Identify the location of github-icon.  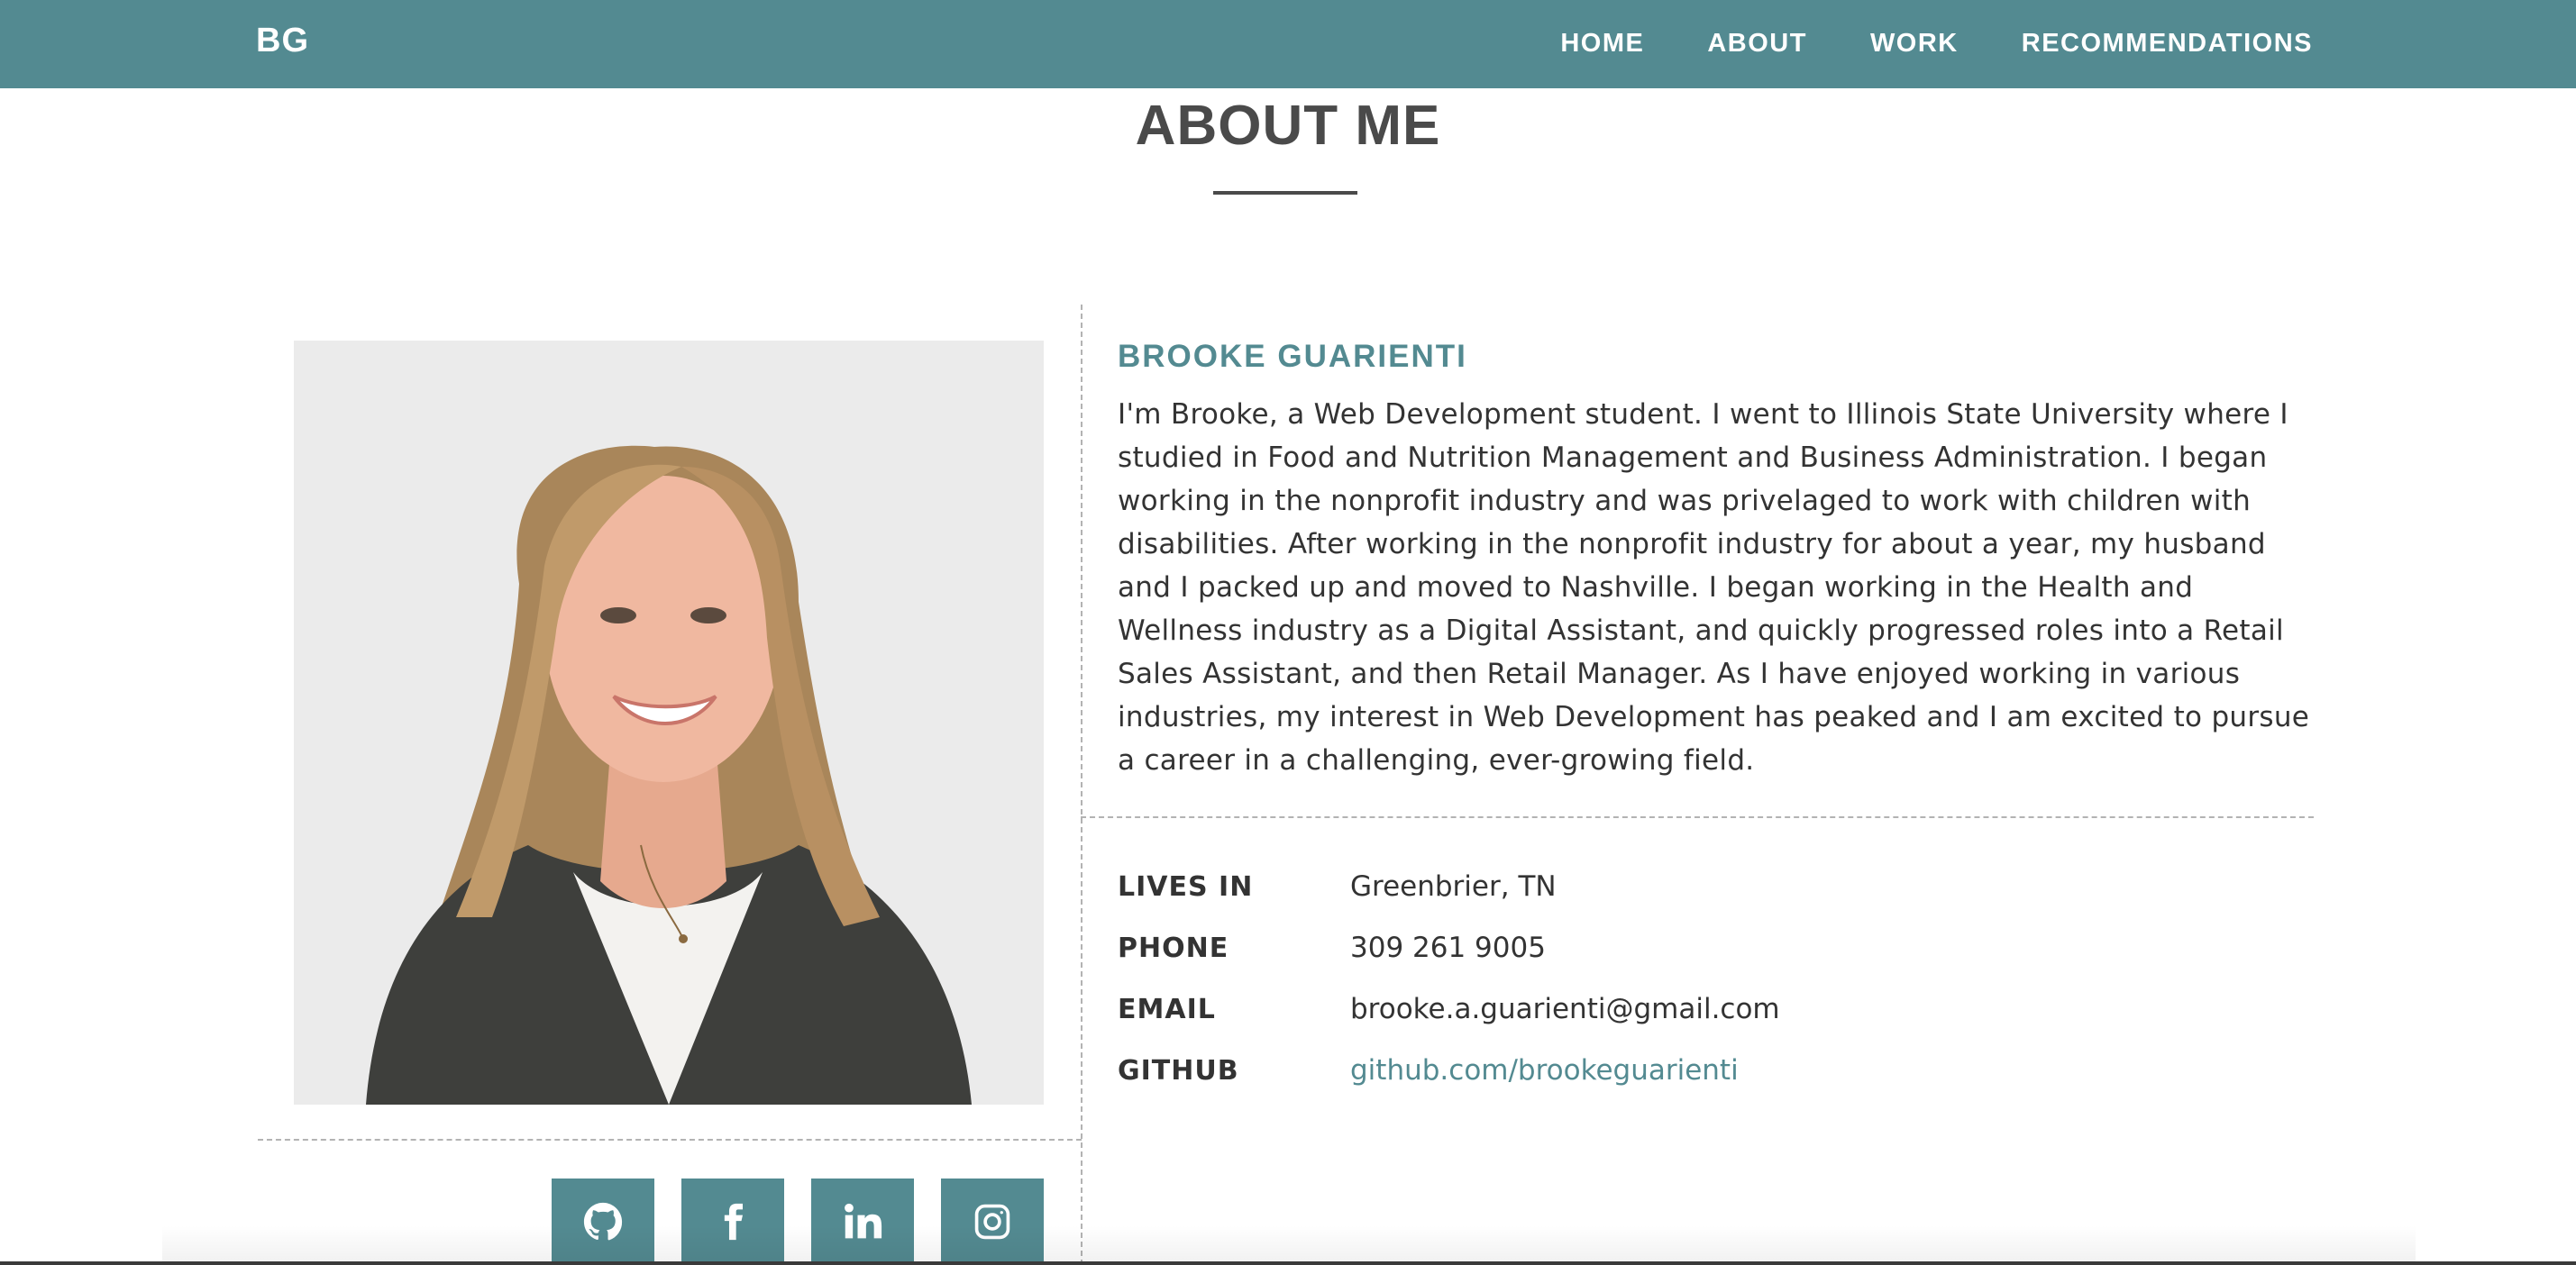
(603, 1221).